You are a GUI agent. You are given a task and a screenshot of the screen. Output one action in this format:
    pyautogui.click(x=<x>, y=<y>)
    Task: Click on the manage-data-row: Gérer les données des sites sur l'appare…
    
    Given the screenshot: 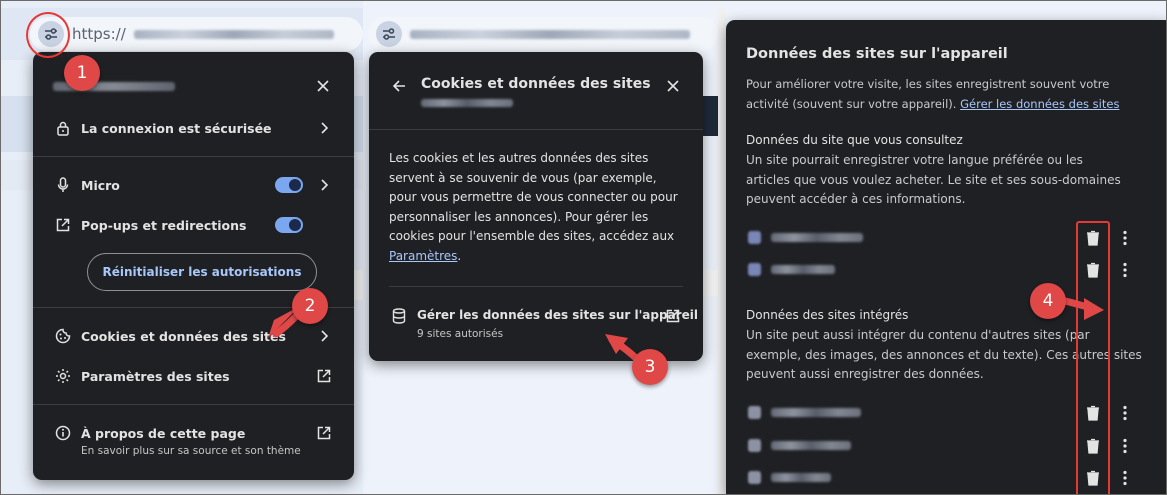 What is the action you would take?
    pyautogui.click(x=536, y=324)
    